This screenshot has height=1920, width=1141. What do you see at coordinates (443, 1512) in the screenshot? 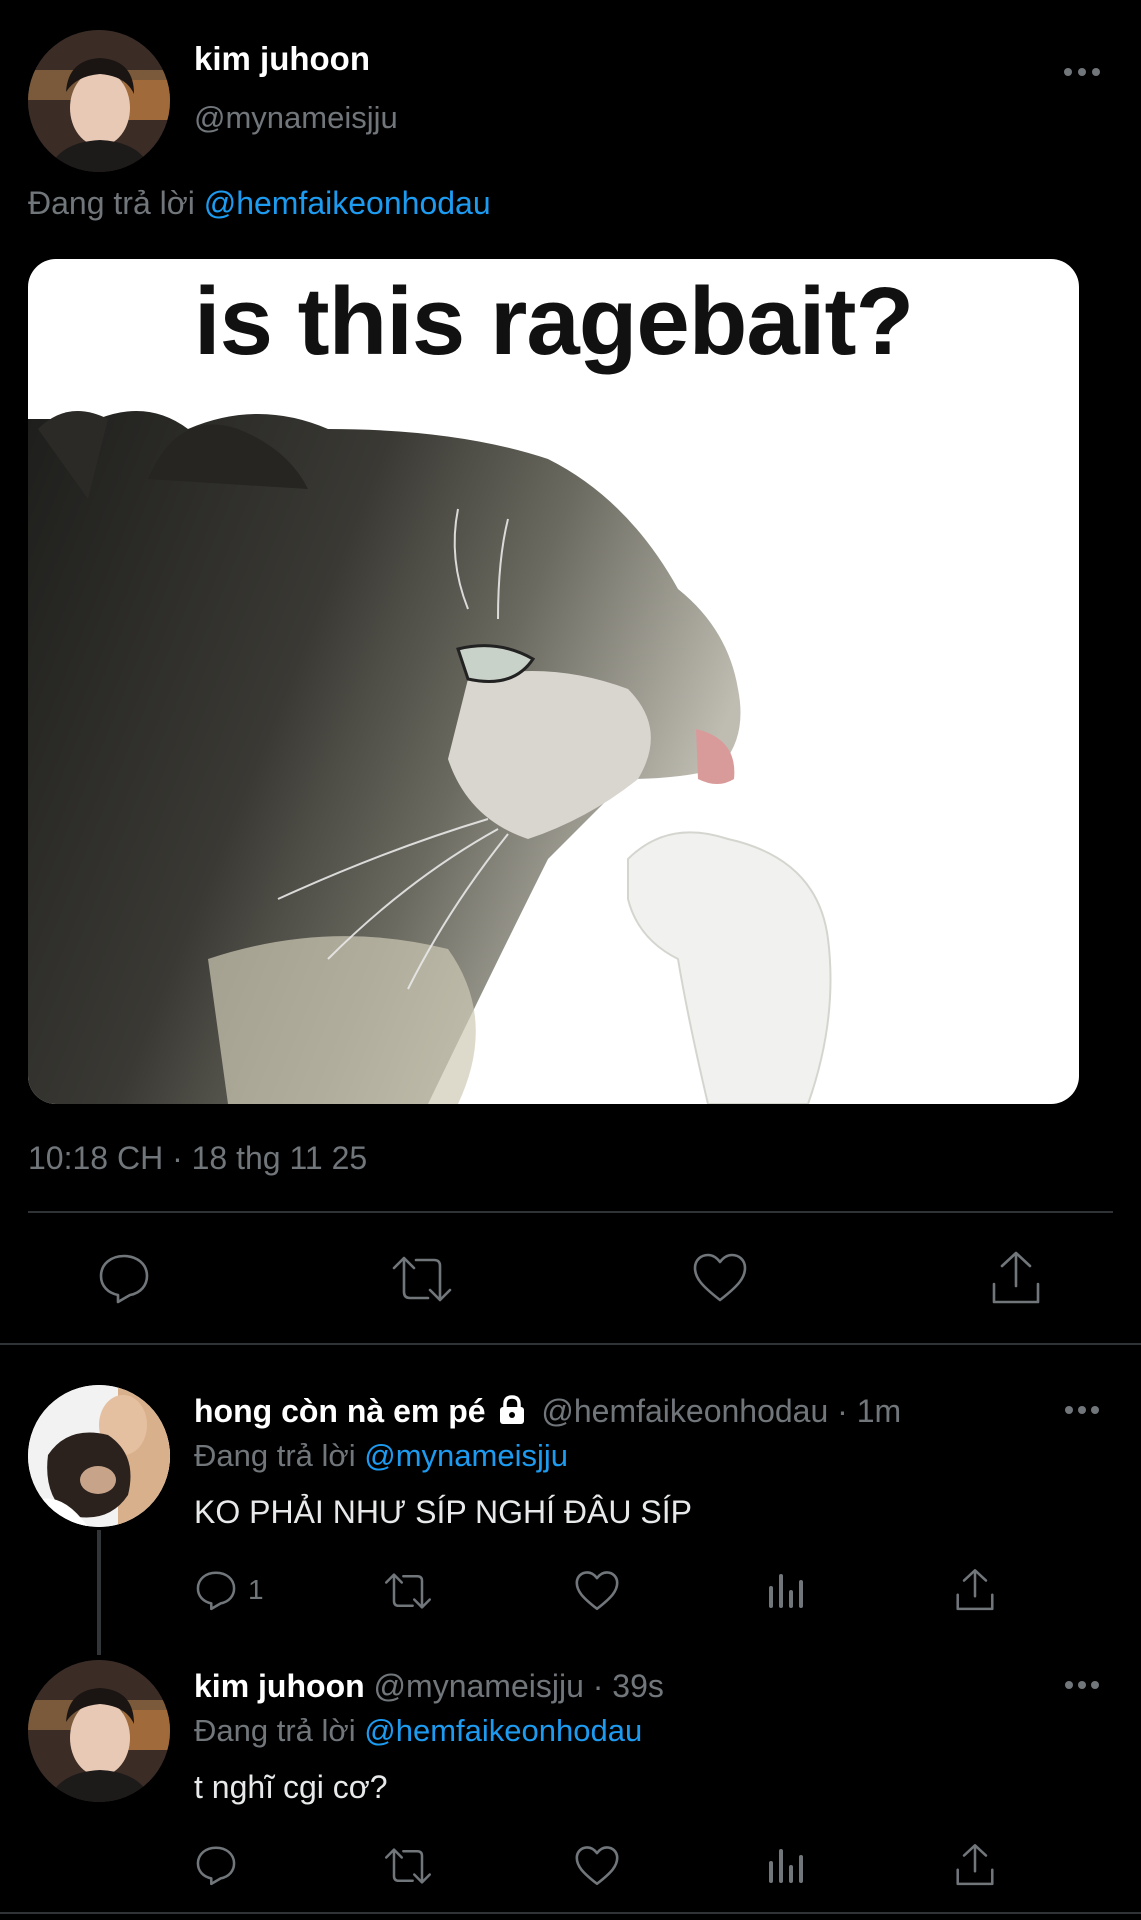
I see `reply-text: KO PHẢI NHƯ SÍP NGHÍ ĐÂU SÍP` at bounding box center [443, 1512].